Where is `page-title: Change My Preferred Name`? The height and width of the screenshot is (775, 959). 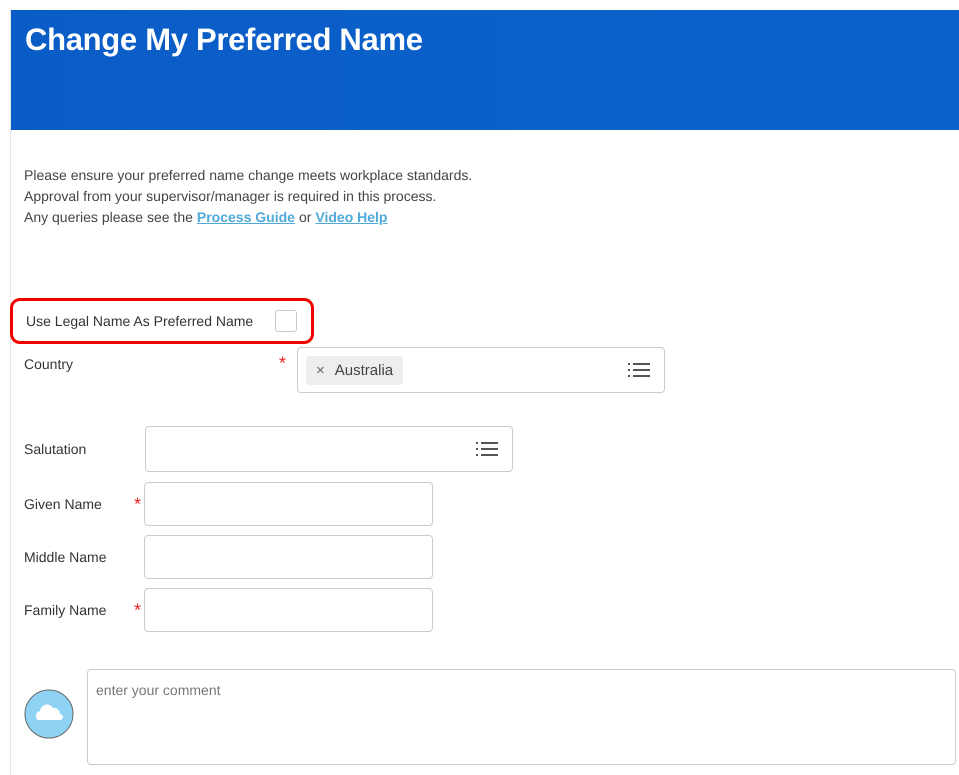
page-title: Change My Preferred Name is located at coordinates (224, 40).